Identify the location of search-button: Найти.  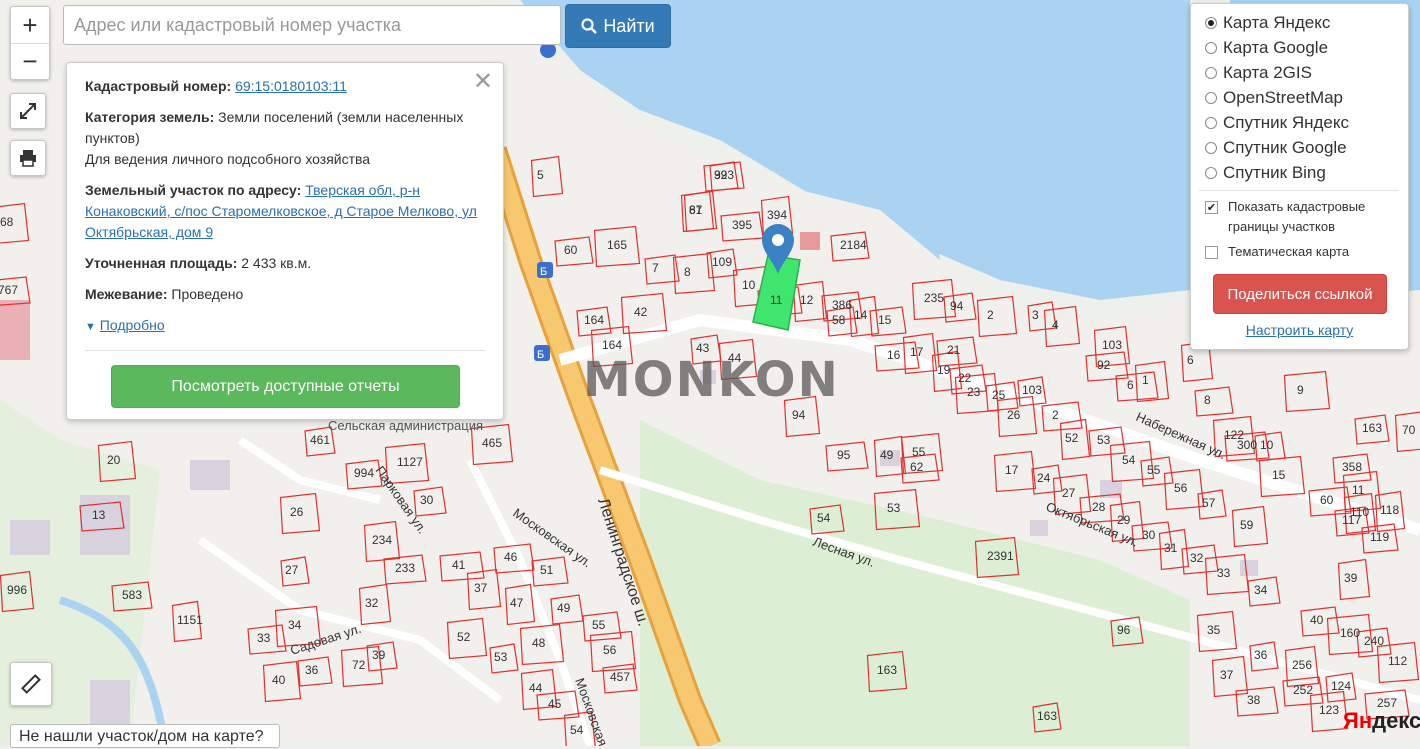
(618, 26).